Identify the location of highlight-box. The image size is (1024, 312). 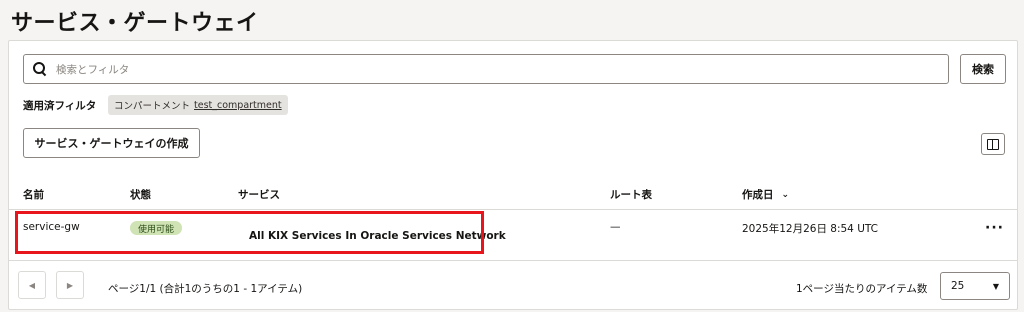
(249, 232).